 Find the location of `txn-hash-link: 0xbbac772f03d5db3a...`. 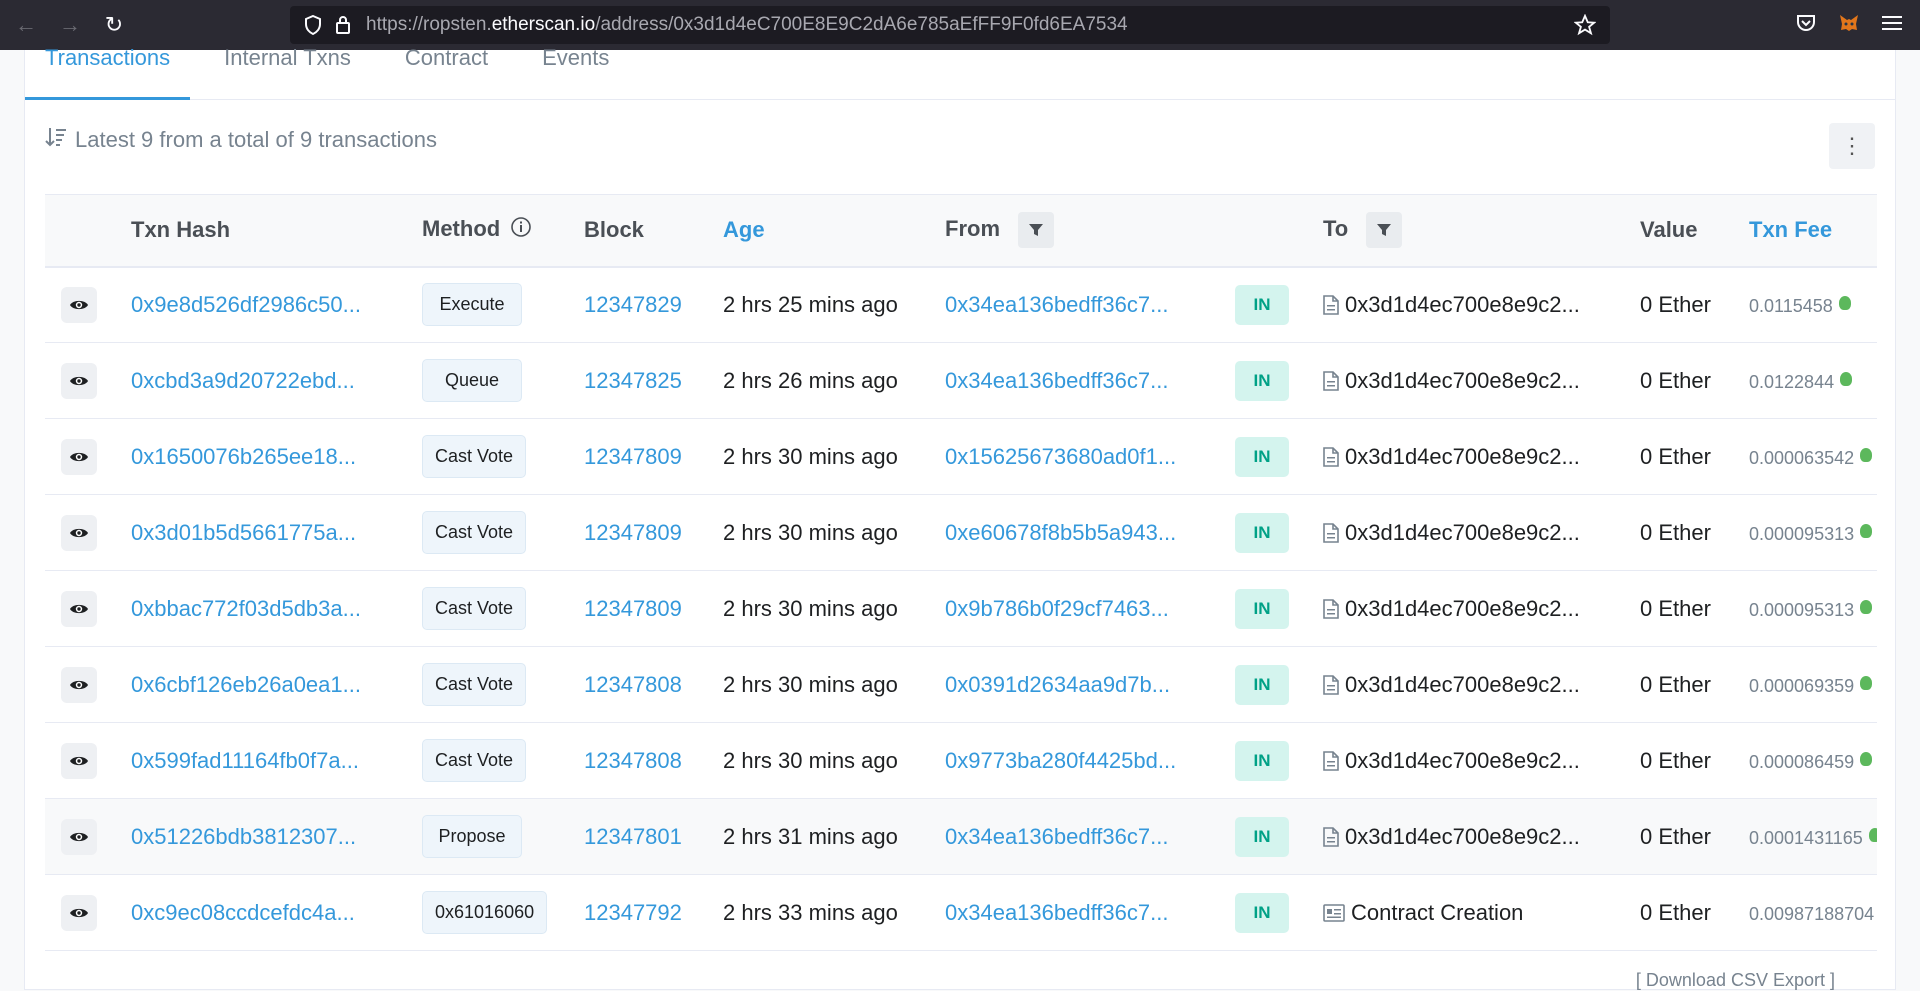

txn-hash-link: 0xbbac772f03d5db3a... is located at coordinates (246, 608).